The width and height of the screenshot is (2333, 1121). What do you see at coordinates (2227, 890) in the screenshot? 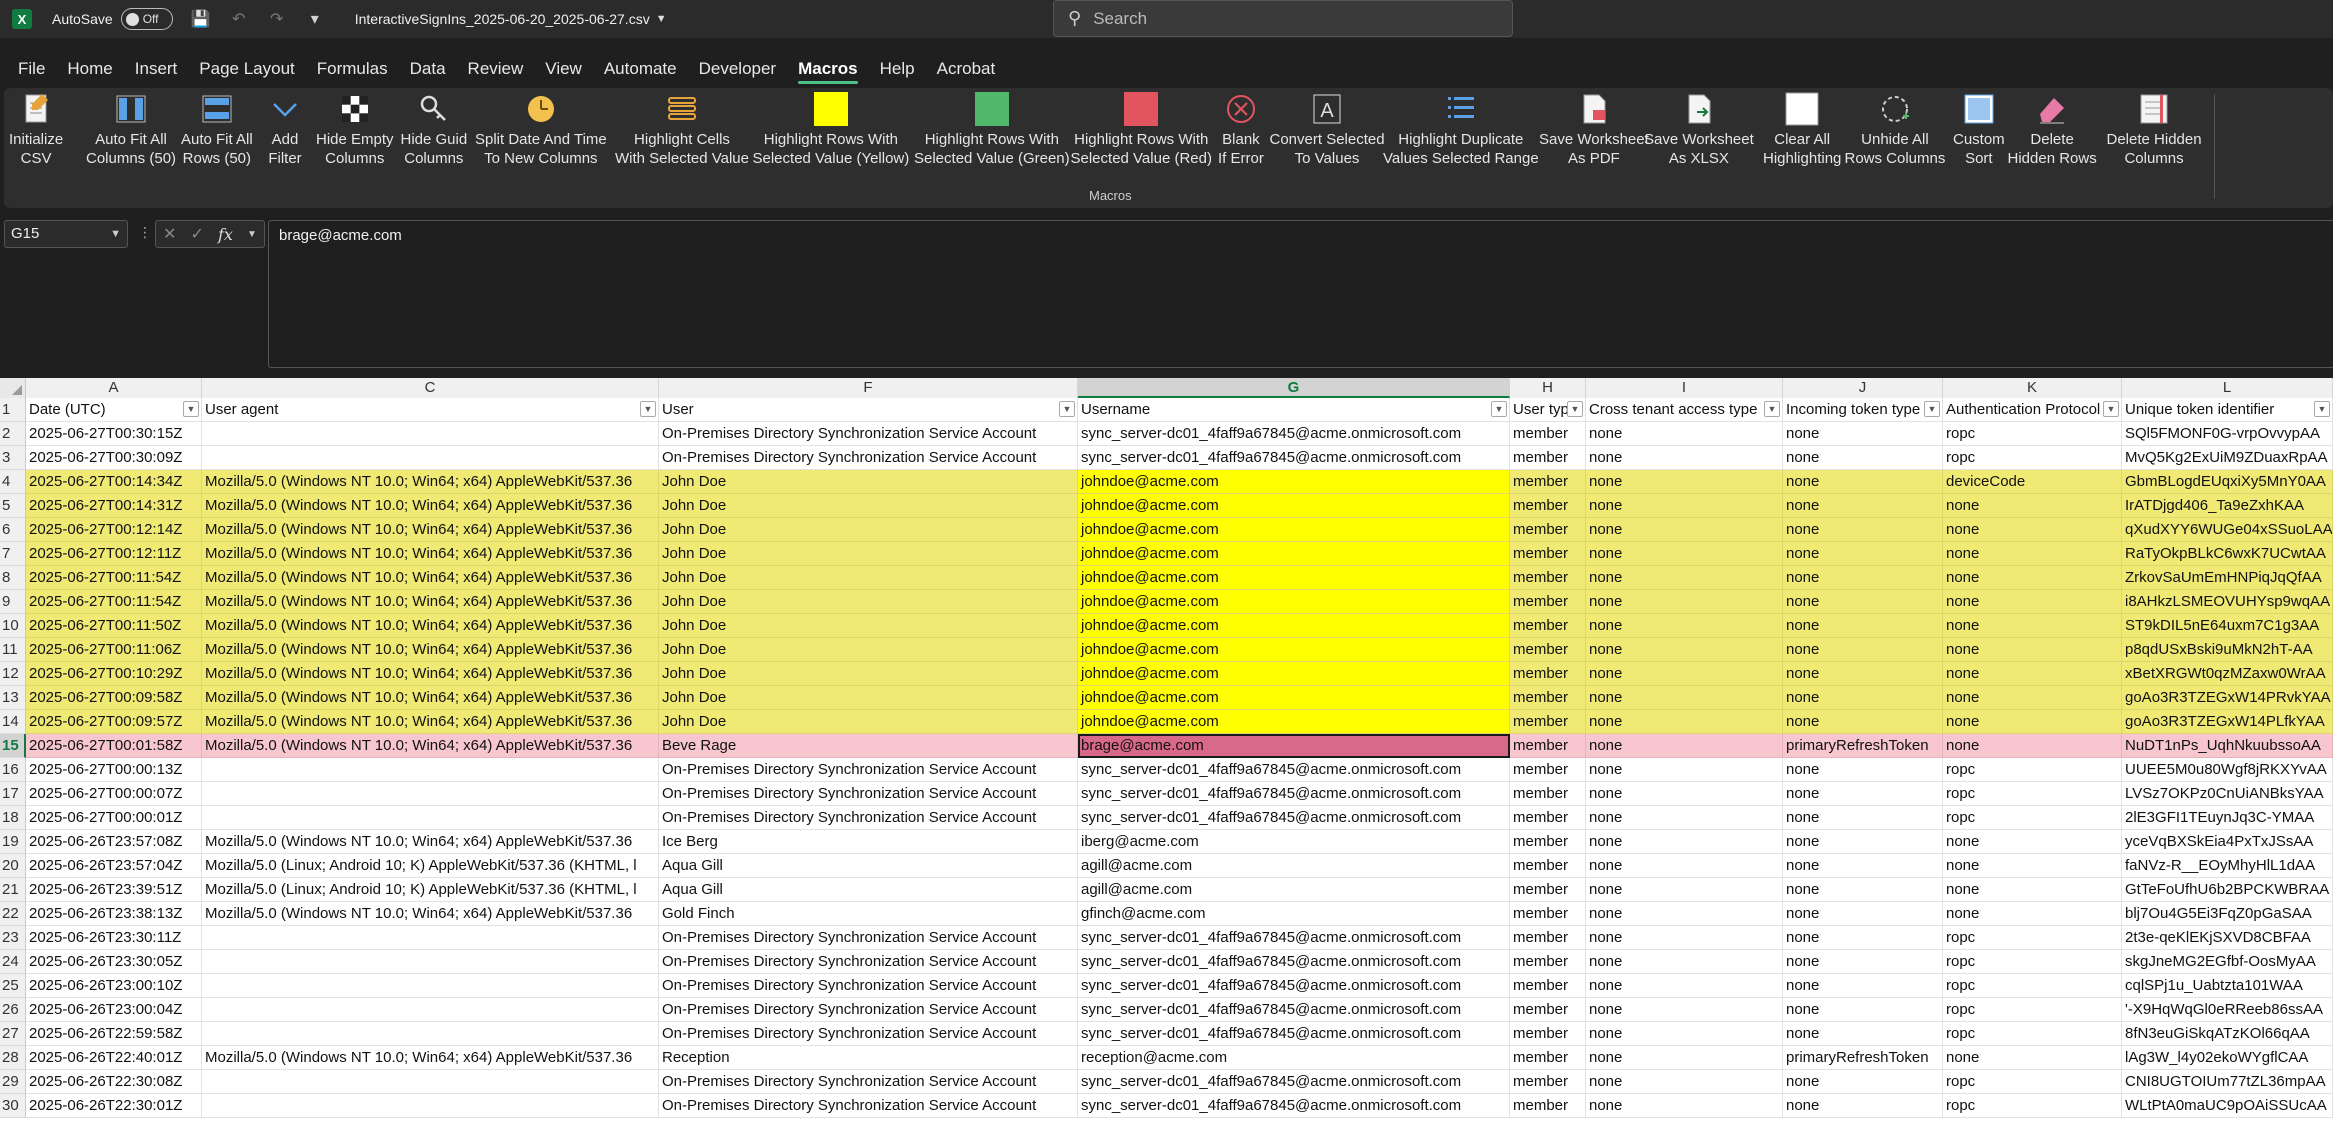
I see `cell: GtTeFoUfhU6b2BPCKWBRAA` at bounding box center [2227, 890].